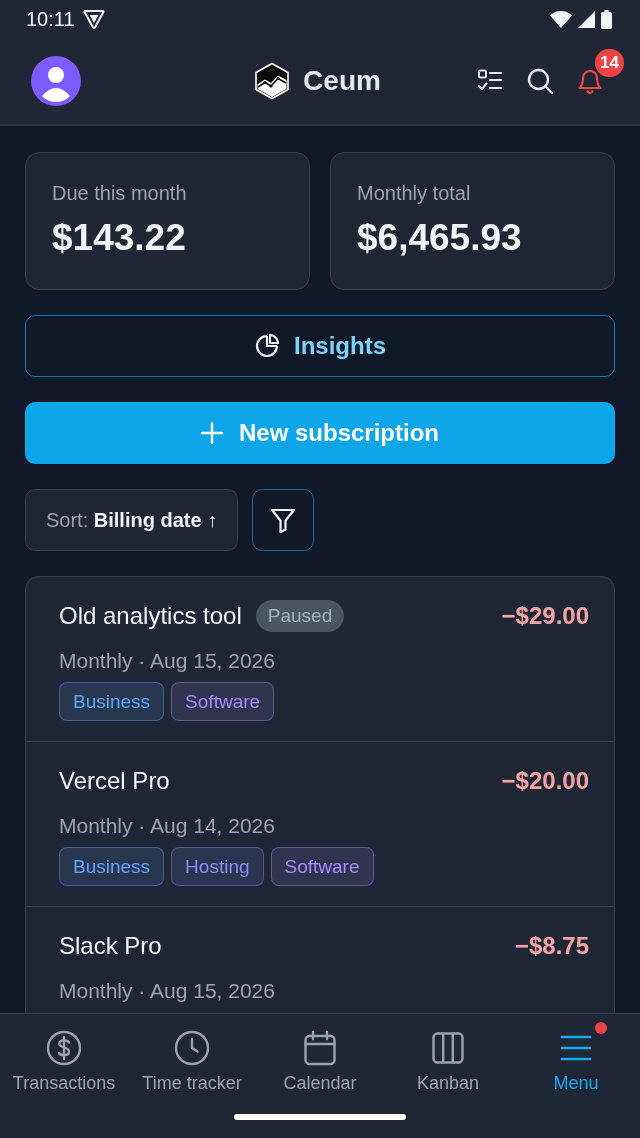  I want to click on nav-tab: Kanban, so click(448, 1056).